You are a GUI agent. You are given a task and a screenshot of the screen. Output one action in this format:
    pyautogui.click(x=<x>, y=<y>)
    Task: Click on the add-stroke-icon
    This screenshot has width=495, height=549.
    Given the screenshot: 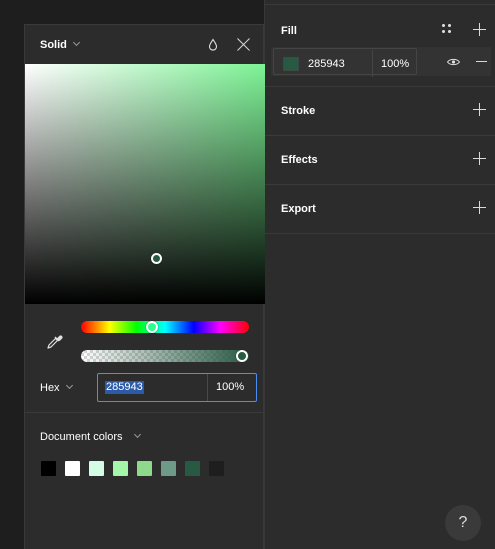 What is the action you would take?
    pyautogui.click(x=480, y=110)
    